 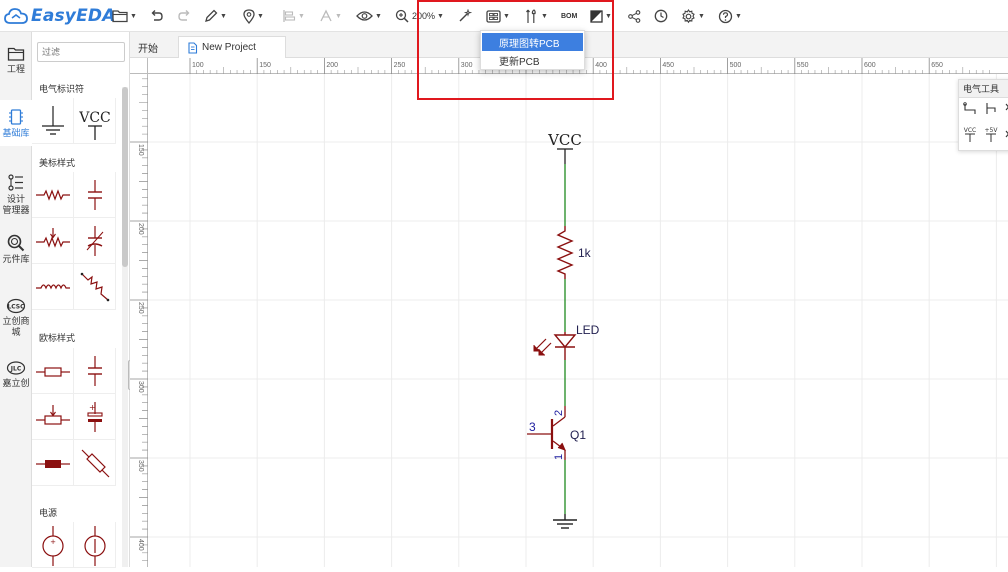 What do you see at coordinates (634, 16) in the screenshot?
I see `share-button` at bounding box center [634, 16].